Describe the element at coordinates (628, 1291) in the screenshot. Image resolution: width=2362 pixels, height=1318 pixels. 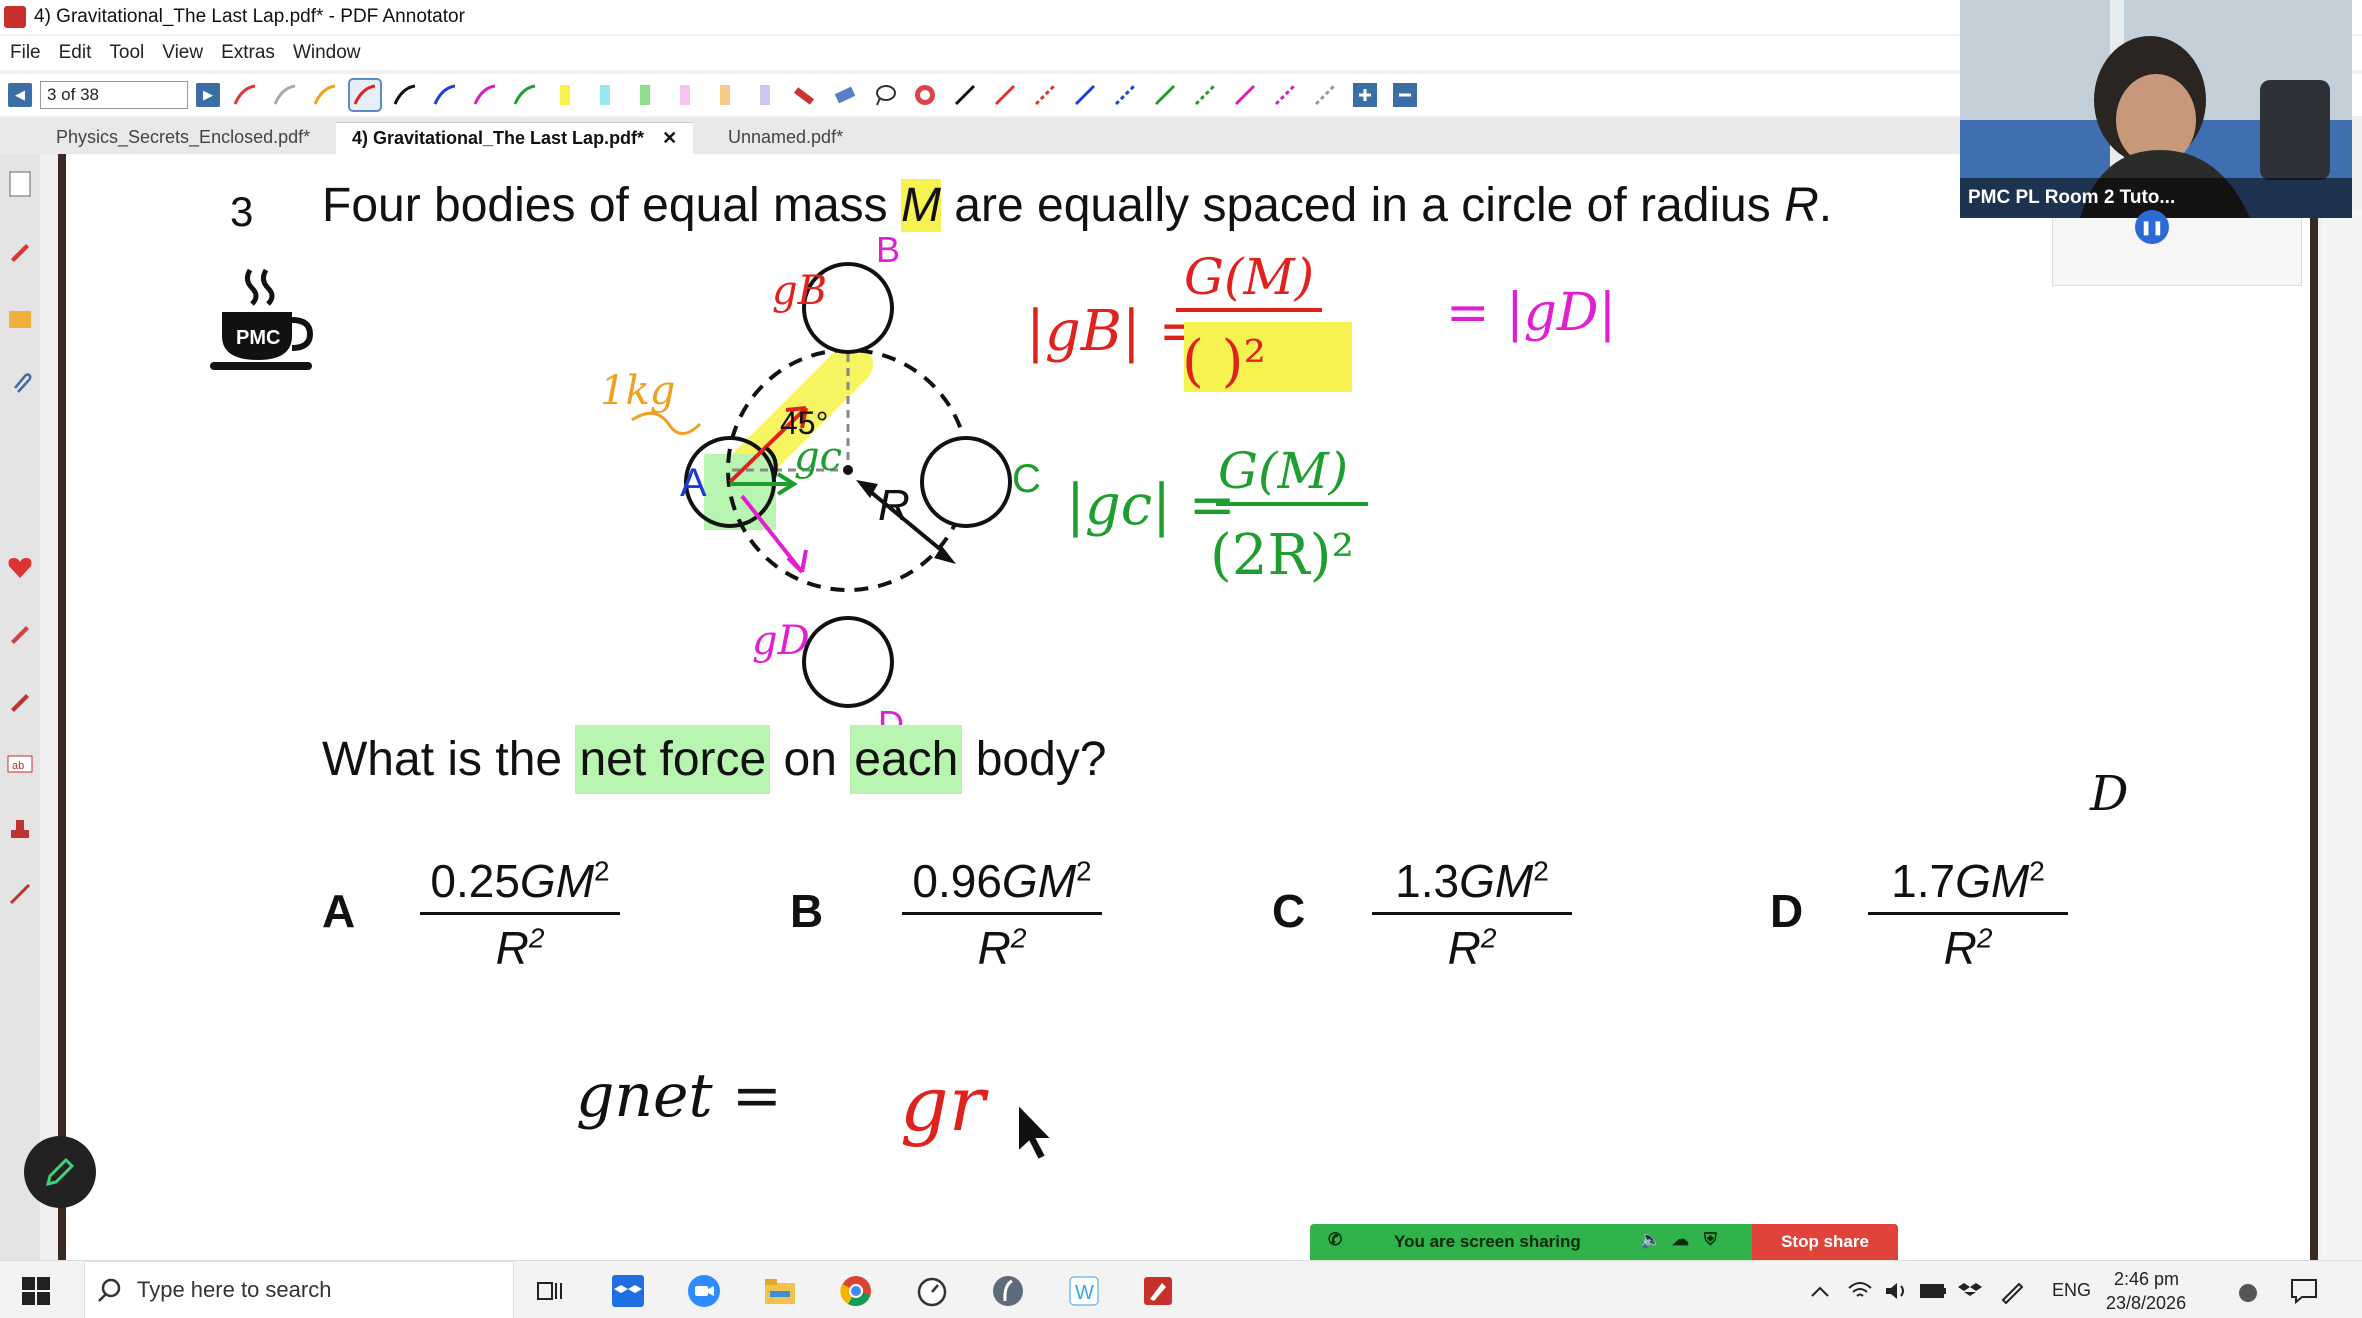
I see `dropbox-icon` at that location.